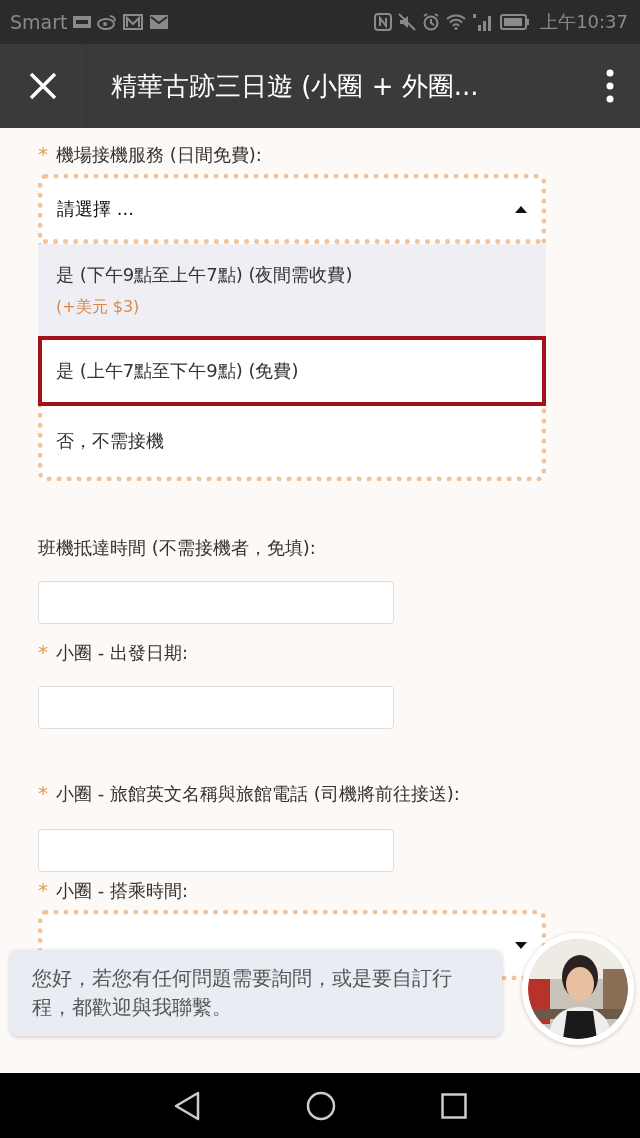  Describe the element at coordinates (122, 891) in the screenshot. I see `field-label: 小圈 - 搭乘時間:` at that location.